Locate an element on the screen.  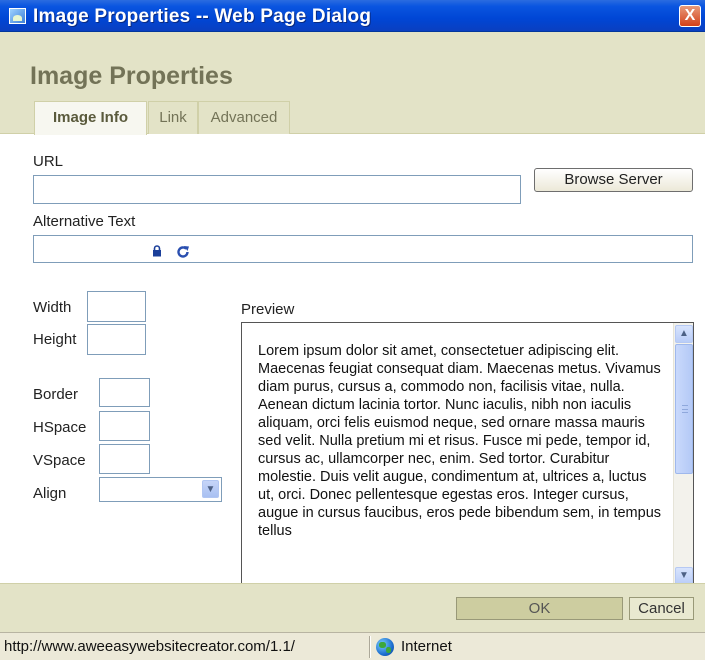
reset-size-icon is located at coordinates (183, 252).